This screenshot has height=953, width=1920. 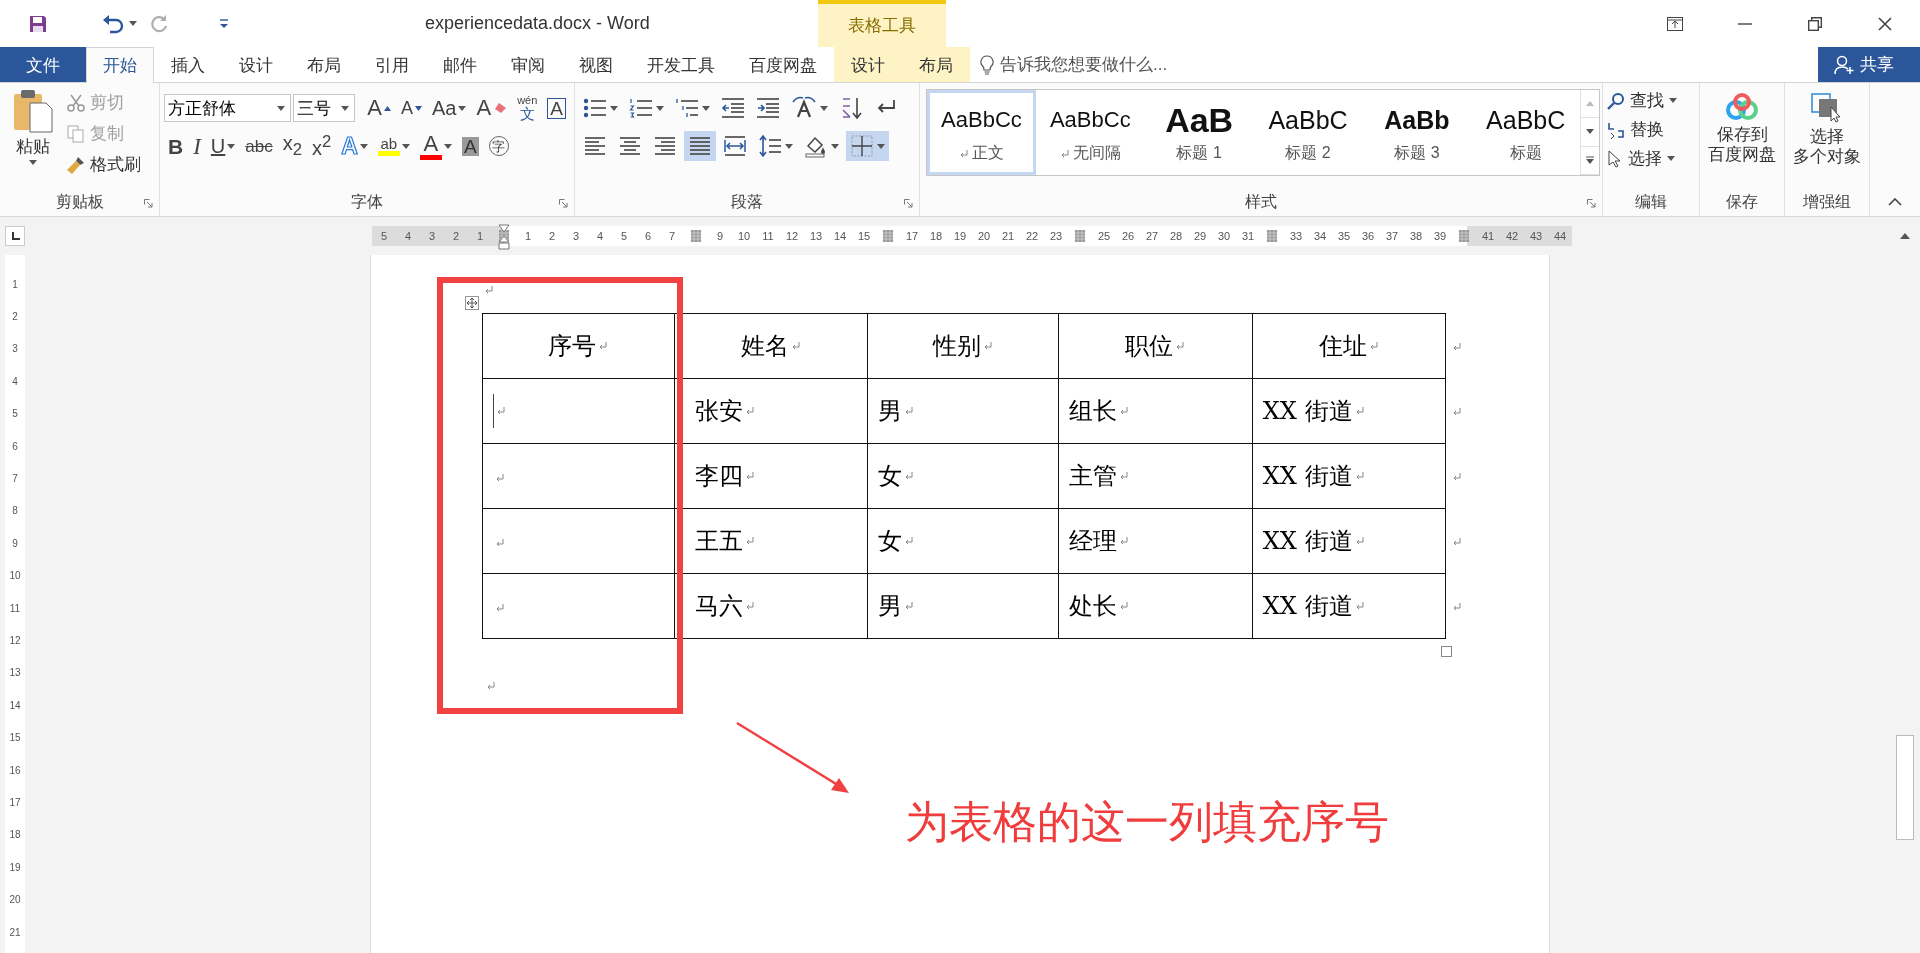 I want to click on change-case-button: Aa, so click(x=449, y=108).